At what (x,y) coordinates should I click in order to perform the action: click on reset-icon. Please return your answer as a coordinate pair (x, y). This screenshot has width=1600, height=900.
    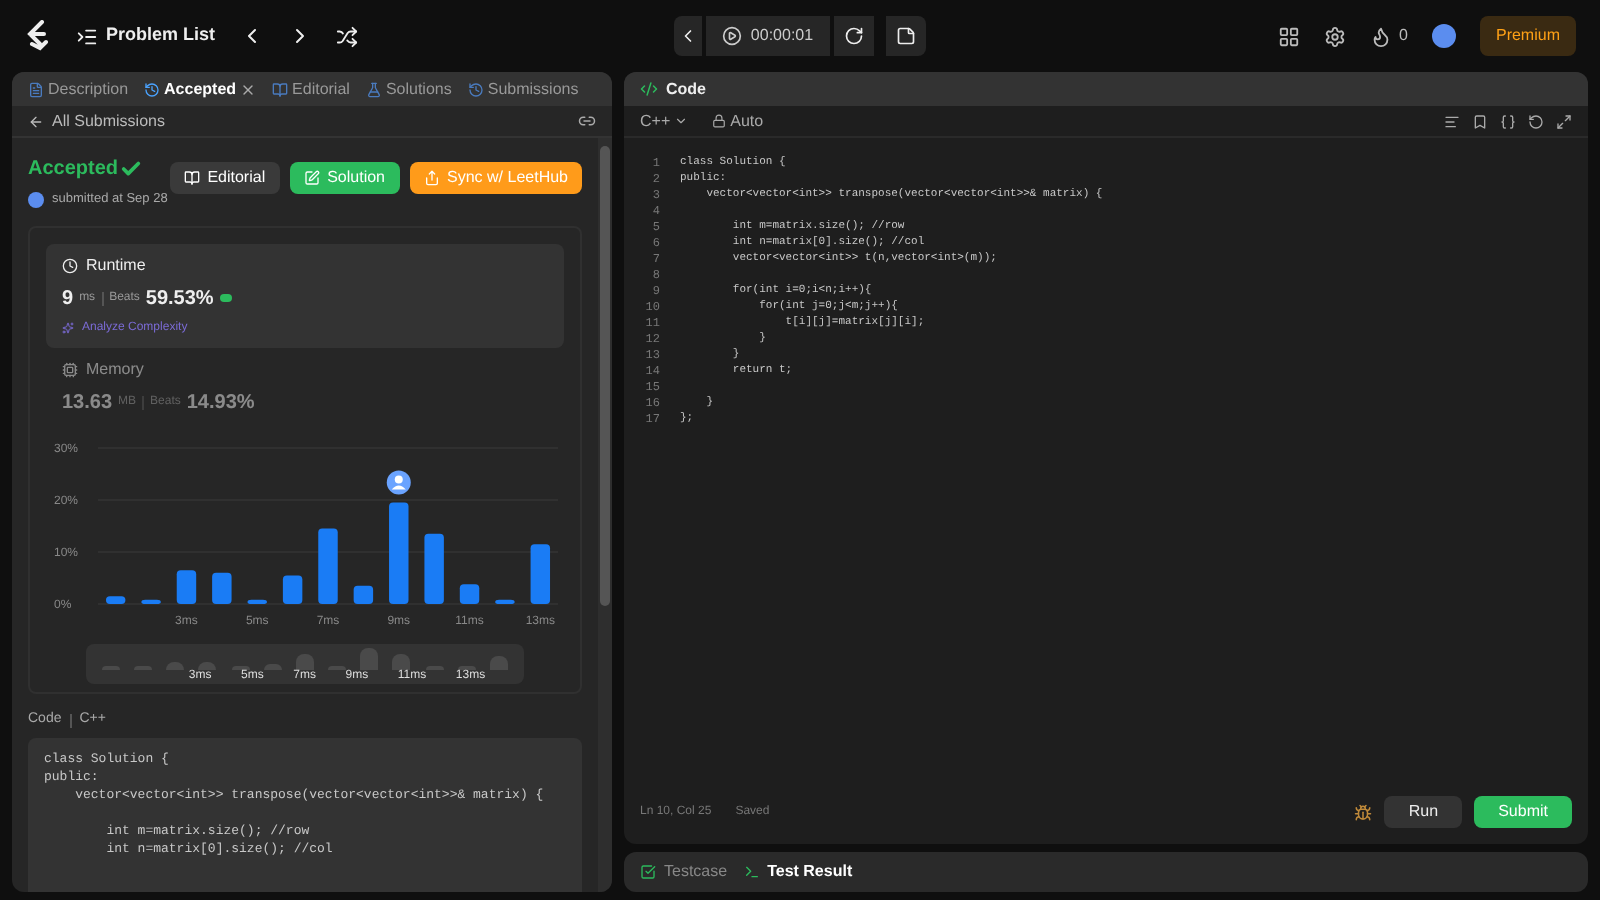
    Looking at the image, I should click on (1536, 121).